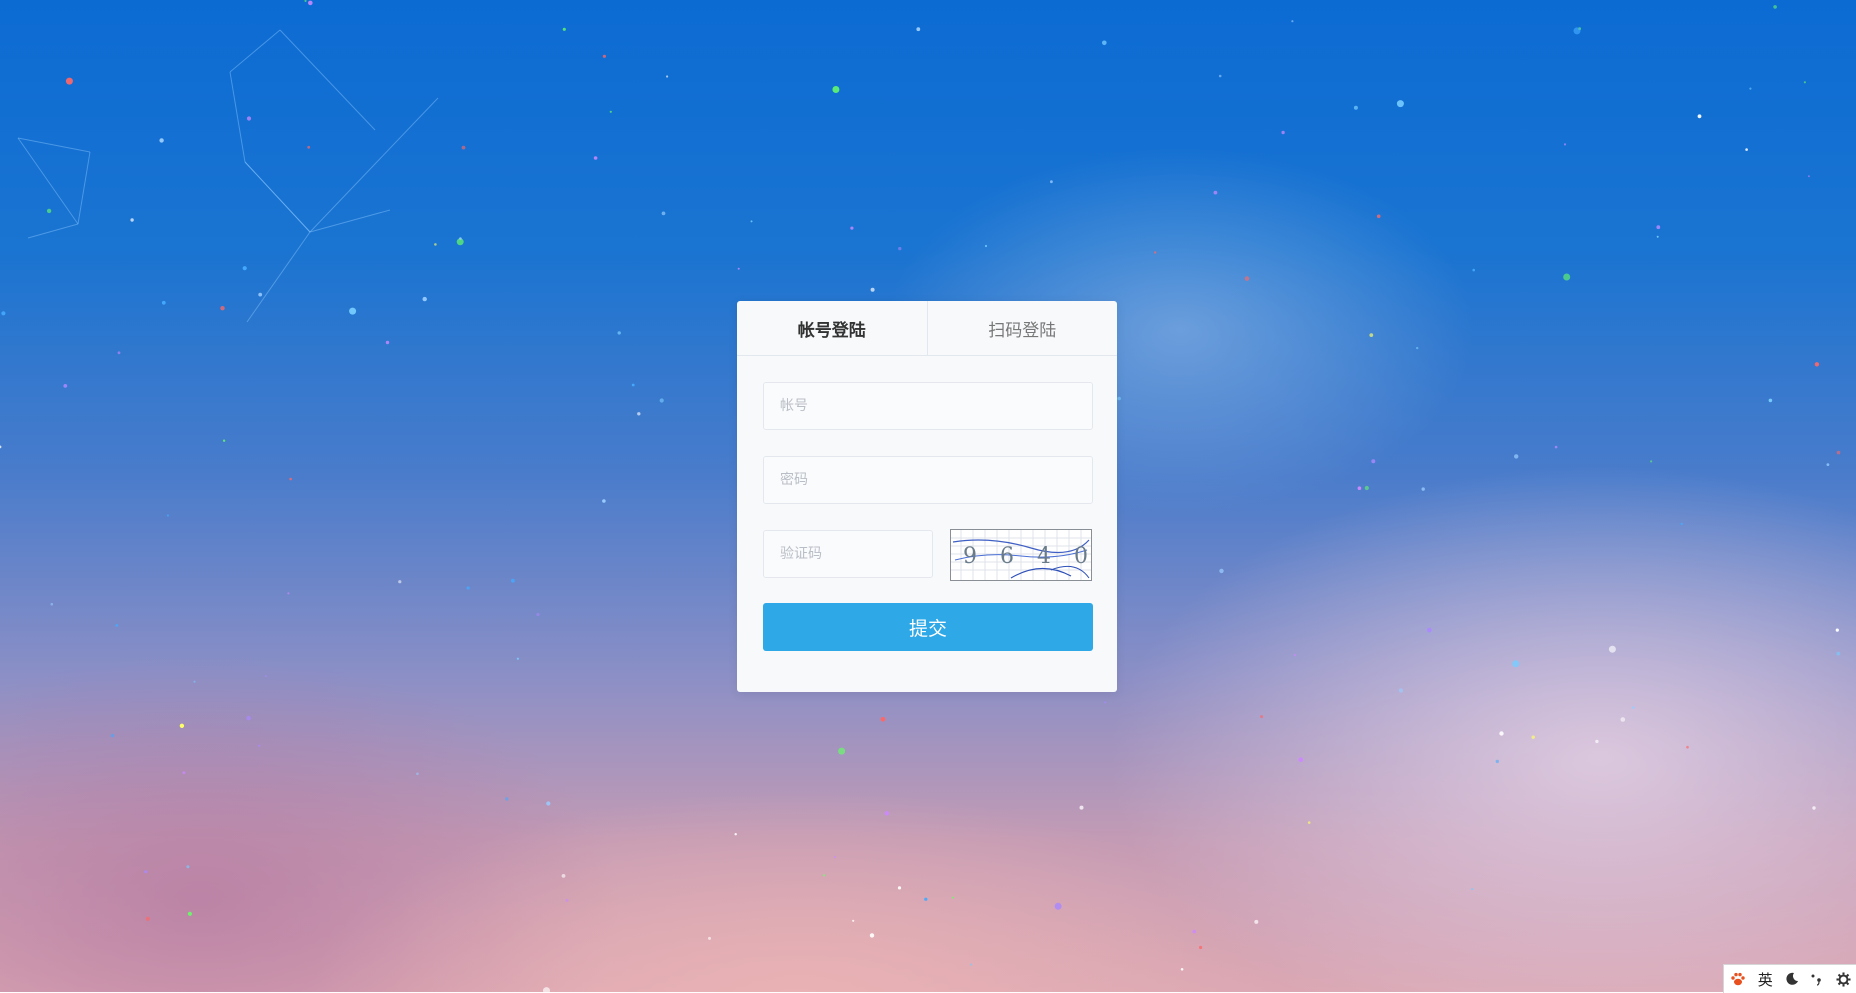 The width and height of the screenshot is (1856, 993). What do you see at coordinates (1817, 979) in the screenshot?
I see `punctuation-icon` at bounding box center [1817, 979].